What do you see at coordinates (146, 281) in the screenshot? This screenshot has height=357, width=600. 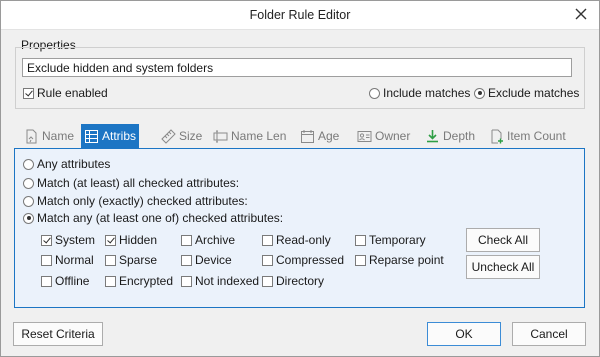 I see `checkbox-encrypted-label: Encrypted` at bounding box center [146, 281].